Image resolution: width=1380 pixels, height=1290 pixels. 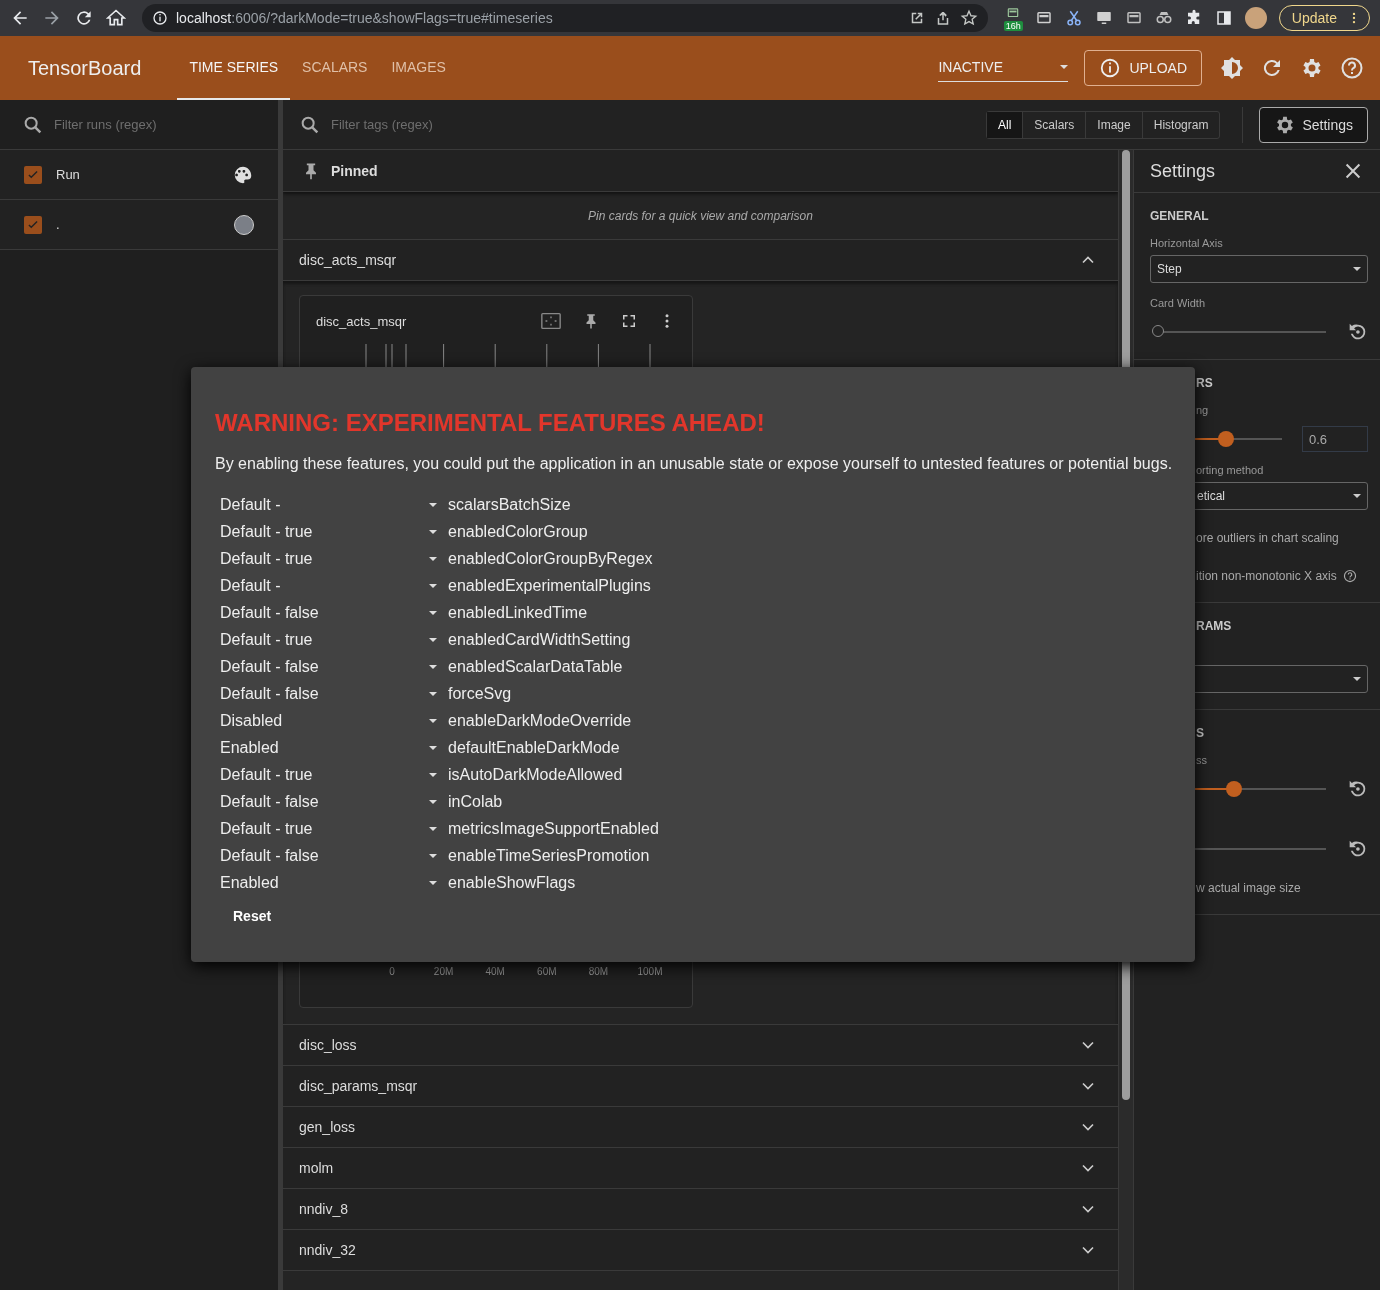 What do you see at coordinates (327, 1250) in the screenshot?
I see `group-name: nndiv_32` at bounding box center [327, 1250].